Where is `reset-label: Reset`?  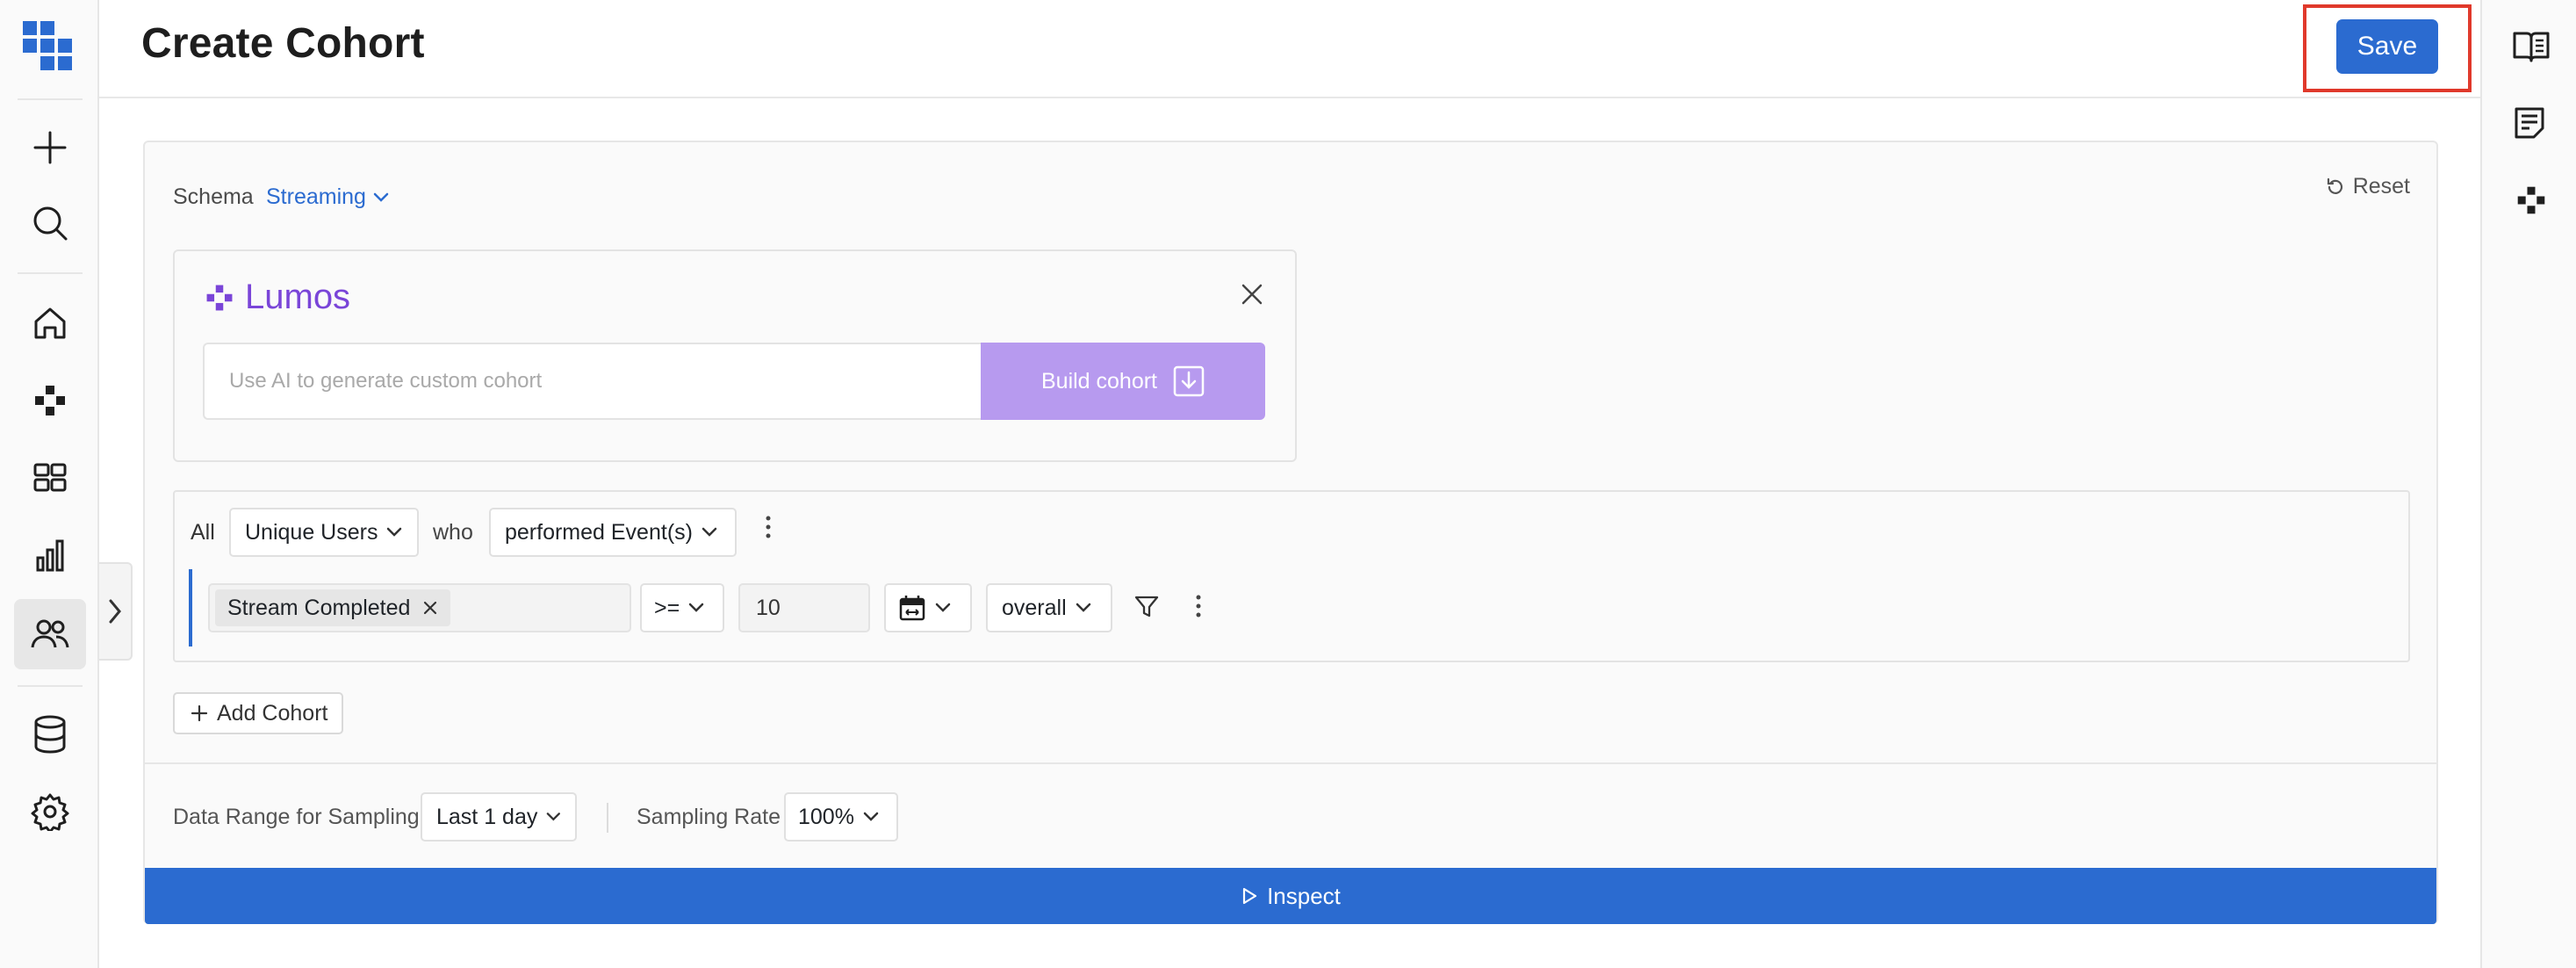 reset-label: Reset is located at coordinates (2381, 186).